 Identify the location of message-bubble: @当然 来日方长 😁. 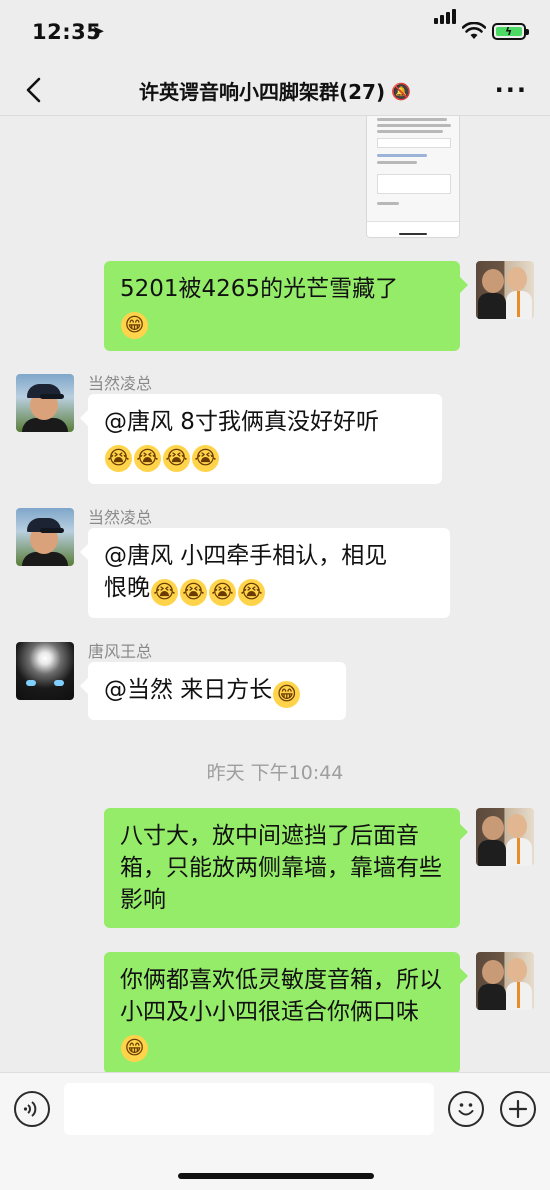
(213, 691).